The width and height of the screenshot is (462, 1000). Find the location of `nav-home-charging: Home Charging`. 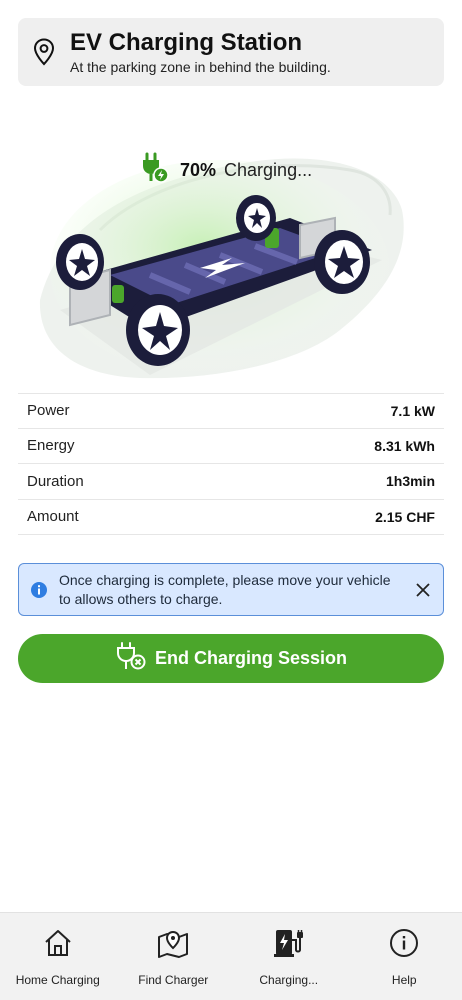

nav-home-charging: Home Charging is located at coordinates (58, 956).